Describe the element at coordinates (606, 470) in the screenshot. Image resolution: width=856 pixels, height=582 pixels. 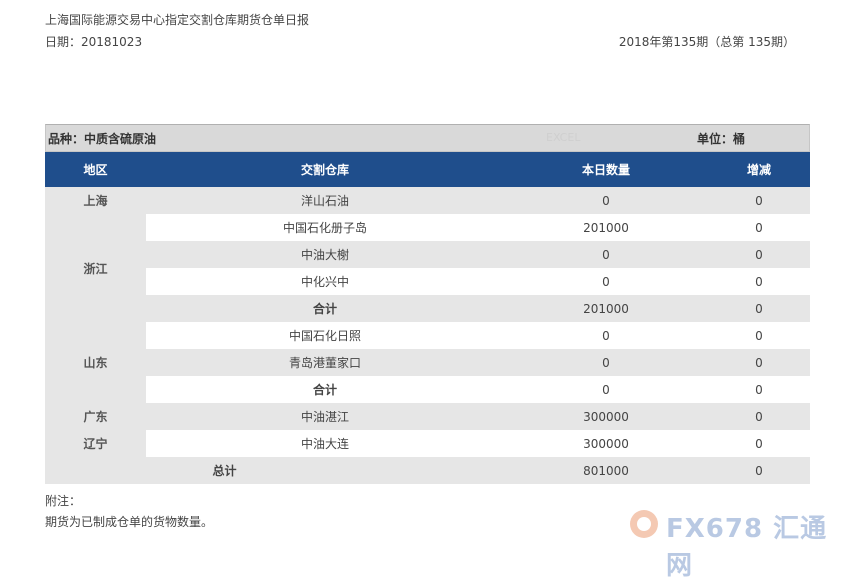
I see `grand-total-quantity: 801000` at that location.